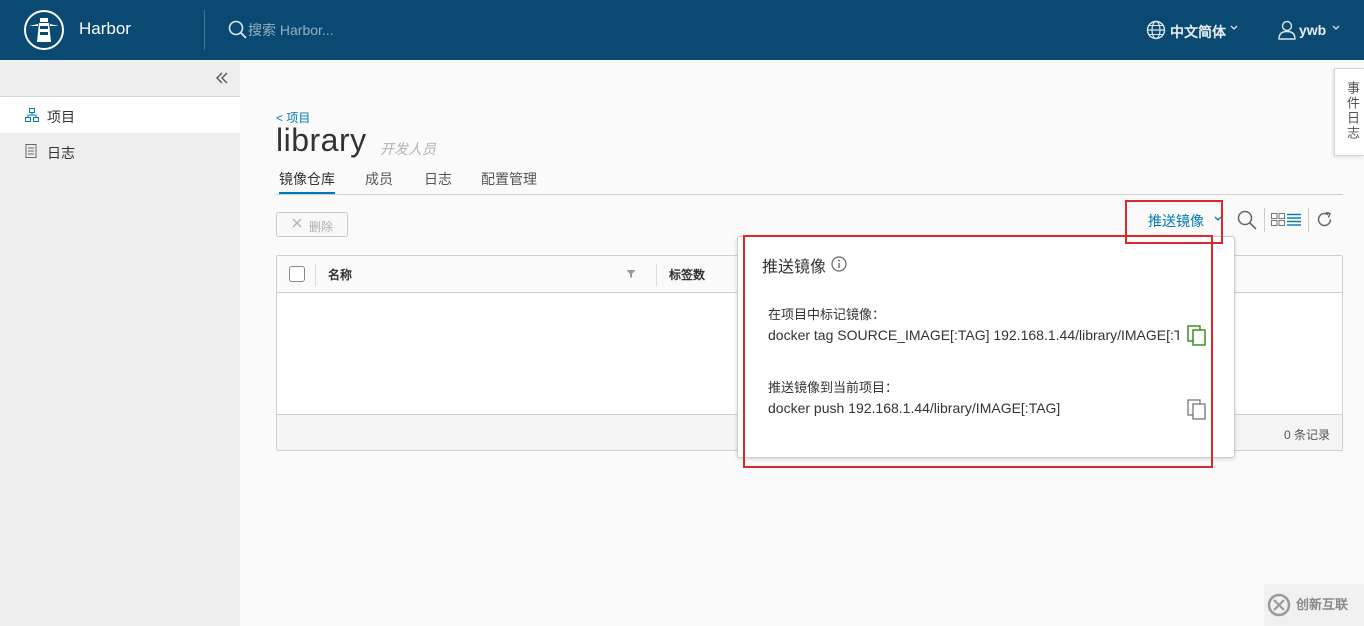  Describe the element at coordinates (827, 314) in the screenshot. I see `tag-image-label: 在项目中标记镜像：` at that location.